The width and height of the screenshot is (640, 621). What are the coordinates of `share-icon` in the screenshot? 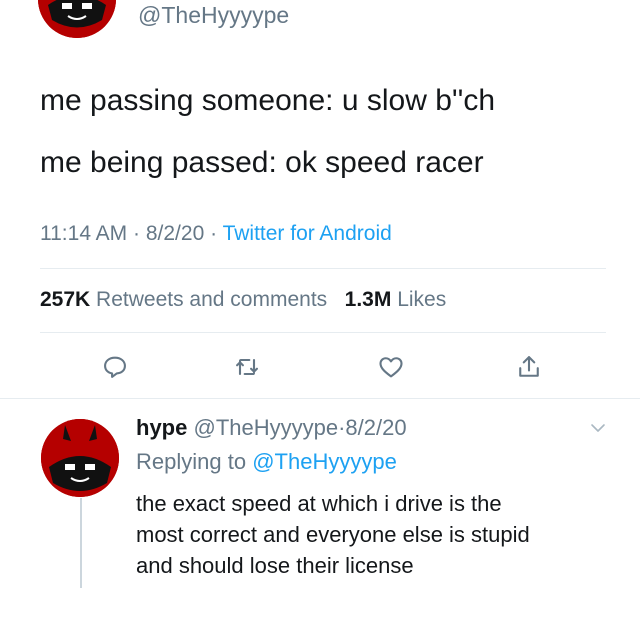 It's located at (529, 366).